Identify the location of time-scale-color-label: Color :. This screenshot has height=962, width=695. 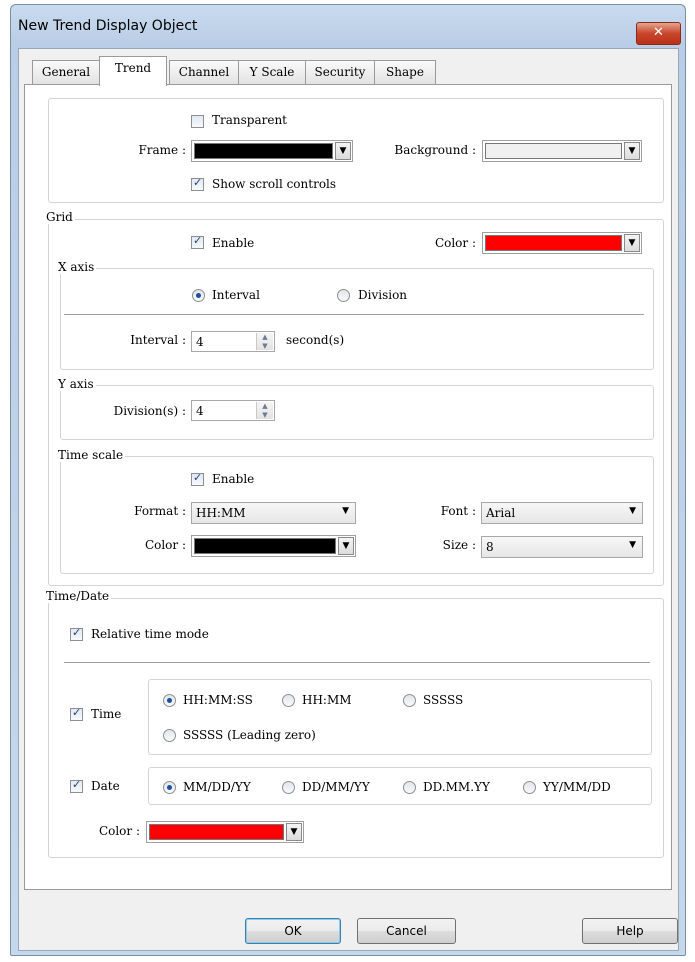
(165, 545).